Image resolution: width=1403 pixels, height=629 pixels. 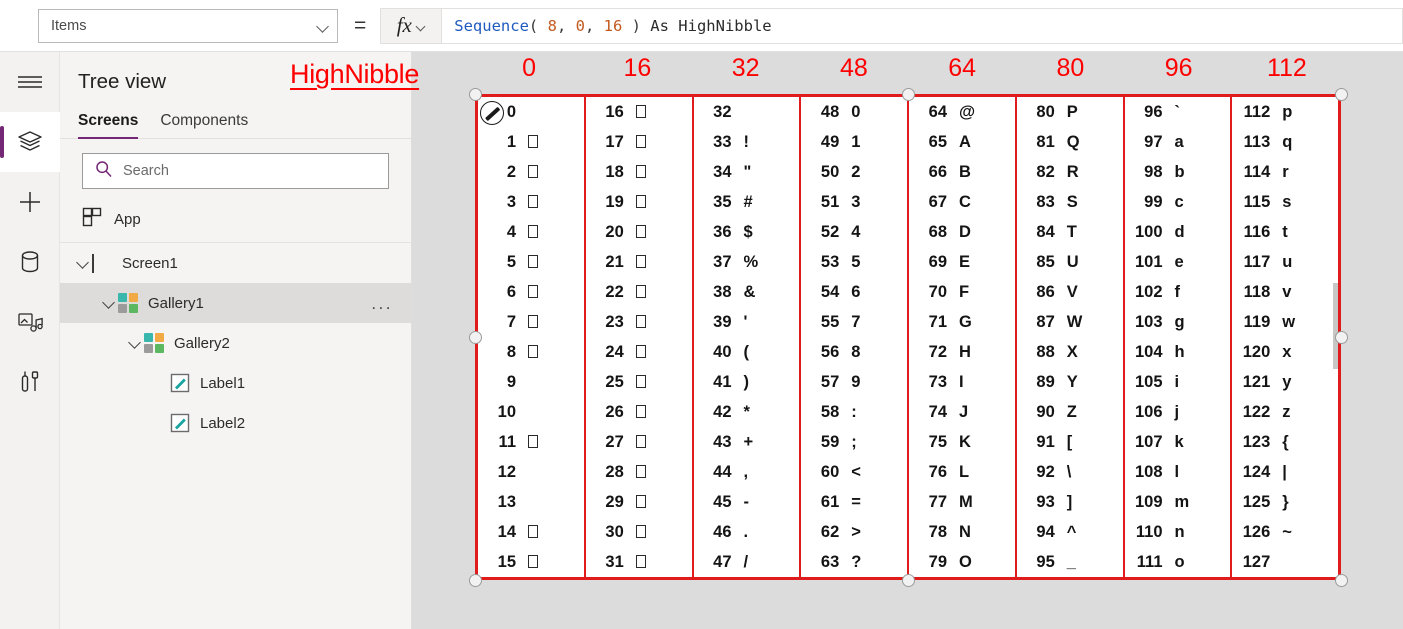 I want to click on gallery-item-54: 54 6, so click(x=854, y=292).